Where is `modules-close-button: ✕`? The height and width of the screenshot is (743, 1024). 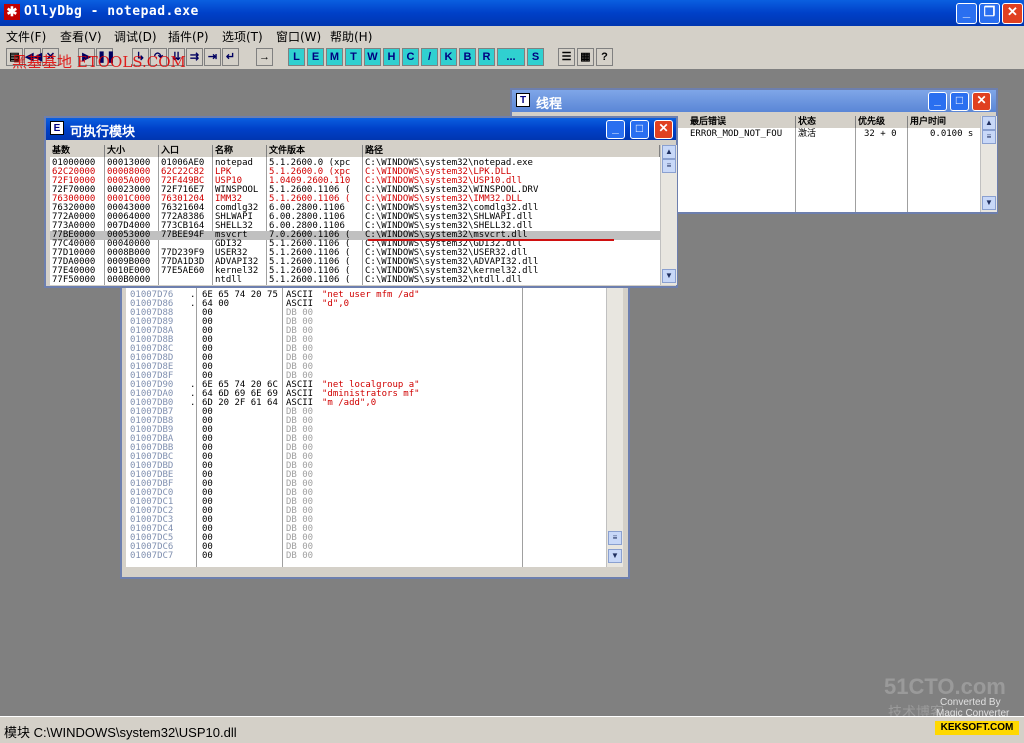 modules-close-button: ✕ is located at coordinates (663, 129).